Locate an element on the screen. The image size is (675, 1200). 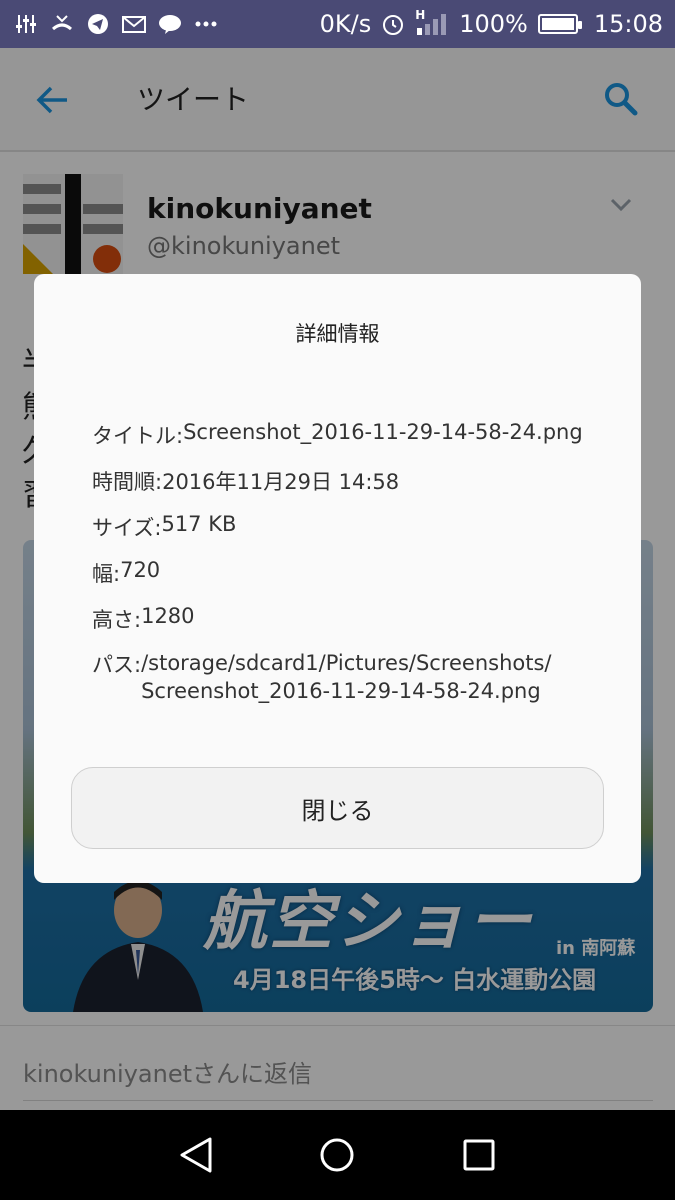
alarm-icon is located at coordinates (393, 24).